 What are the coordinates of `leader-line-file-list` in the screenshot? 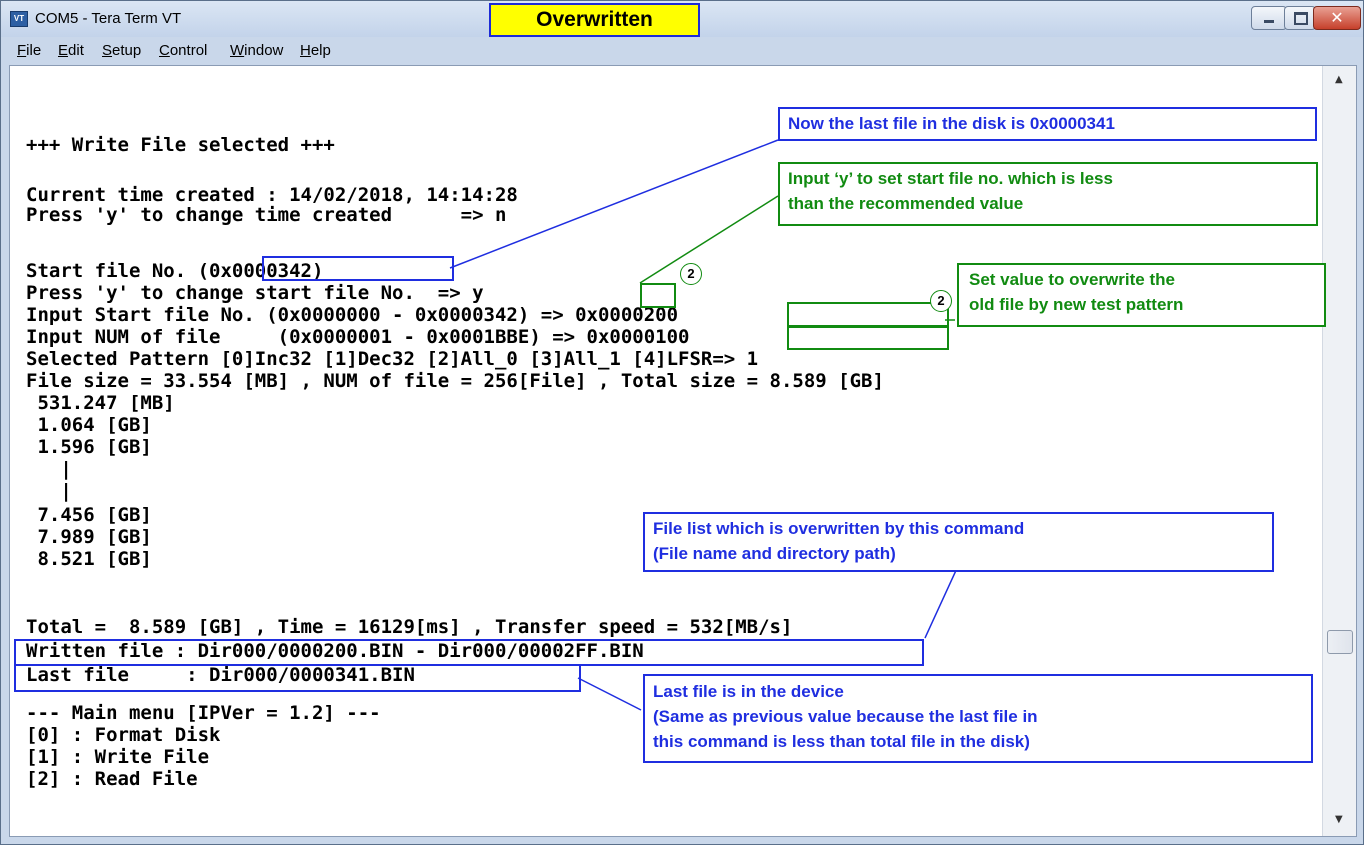 It's located at (941, 602).